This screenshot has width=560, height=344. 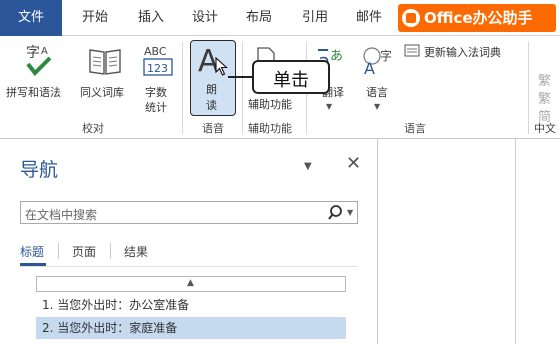 What do you see at coordinates (156, 107) in the screenshot?
I see `word-count-label-2: 统计` at bounding box center [156, 107].